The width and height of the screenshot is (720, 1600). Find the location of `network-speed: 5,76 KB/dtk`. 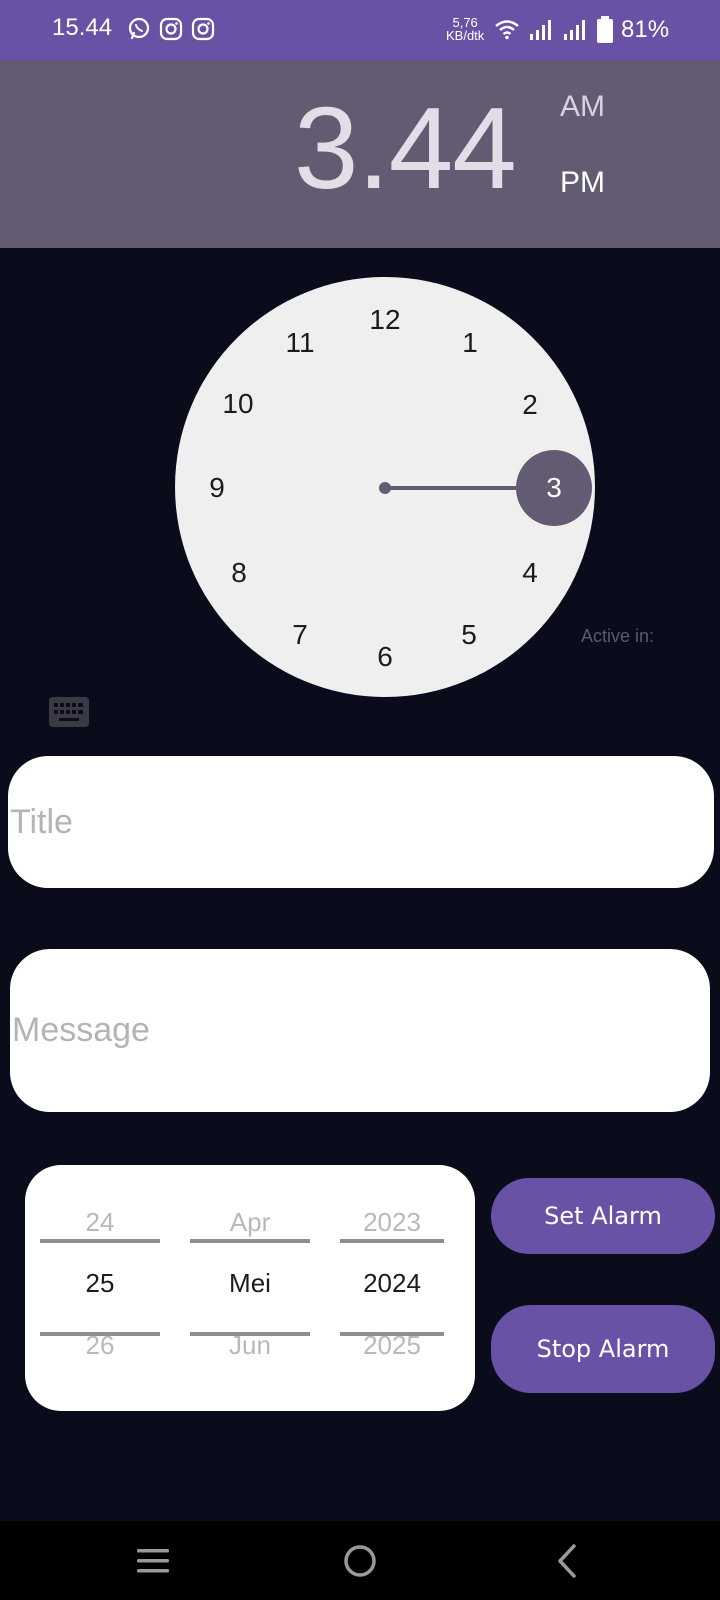

network-speed: 5,76 KB/dtk is located at coordinates (465, 29).